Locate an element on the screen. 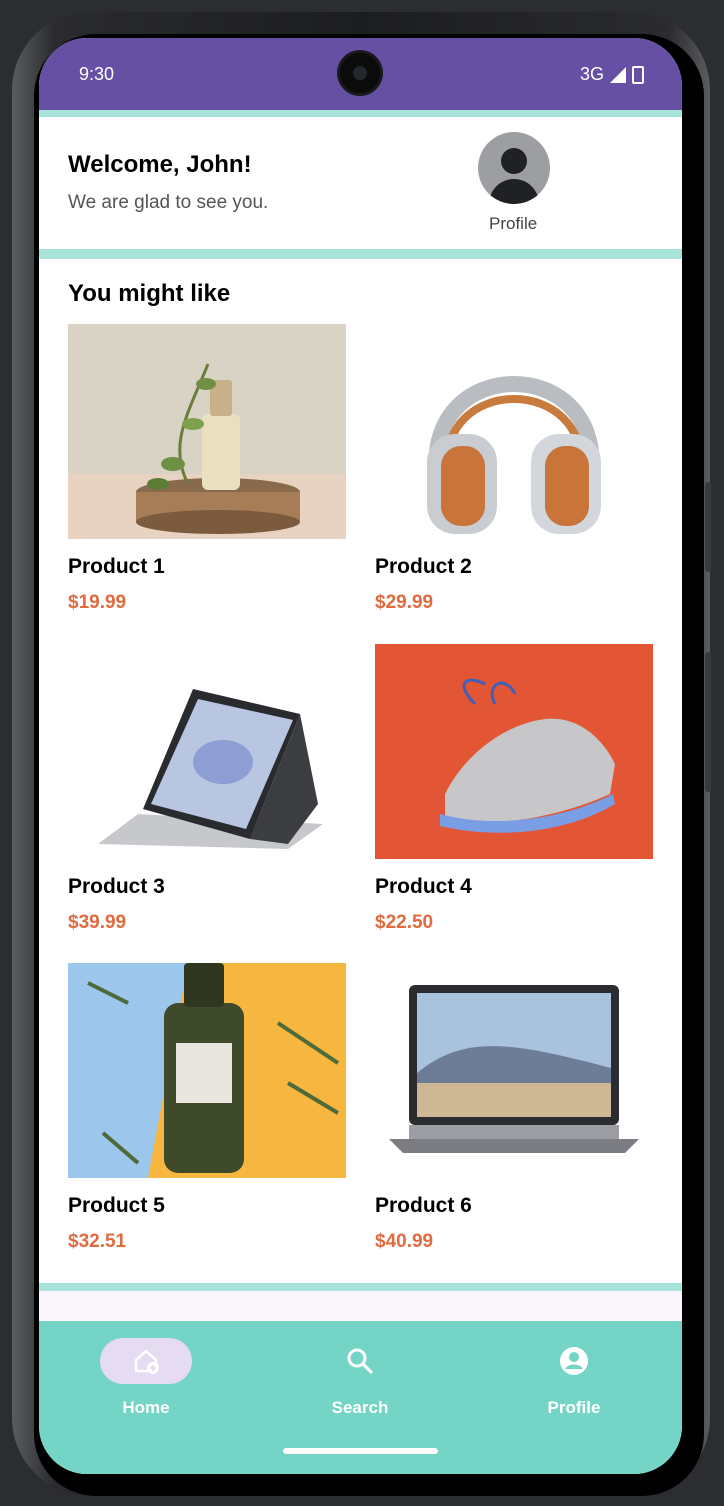 This screenshot has width=724, height=1506. profile-label: Profile is located at coordinates (513, 224).